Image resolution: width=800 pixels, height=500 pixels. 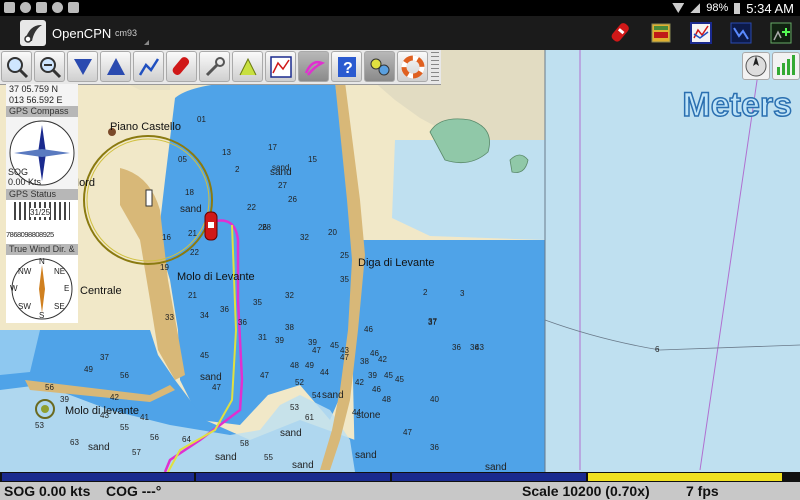 What do you see at coordinates (181, 66) in the screenshot?
I see `follow-ship-button` at bounding box center [181, 66].